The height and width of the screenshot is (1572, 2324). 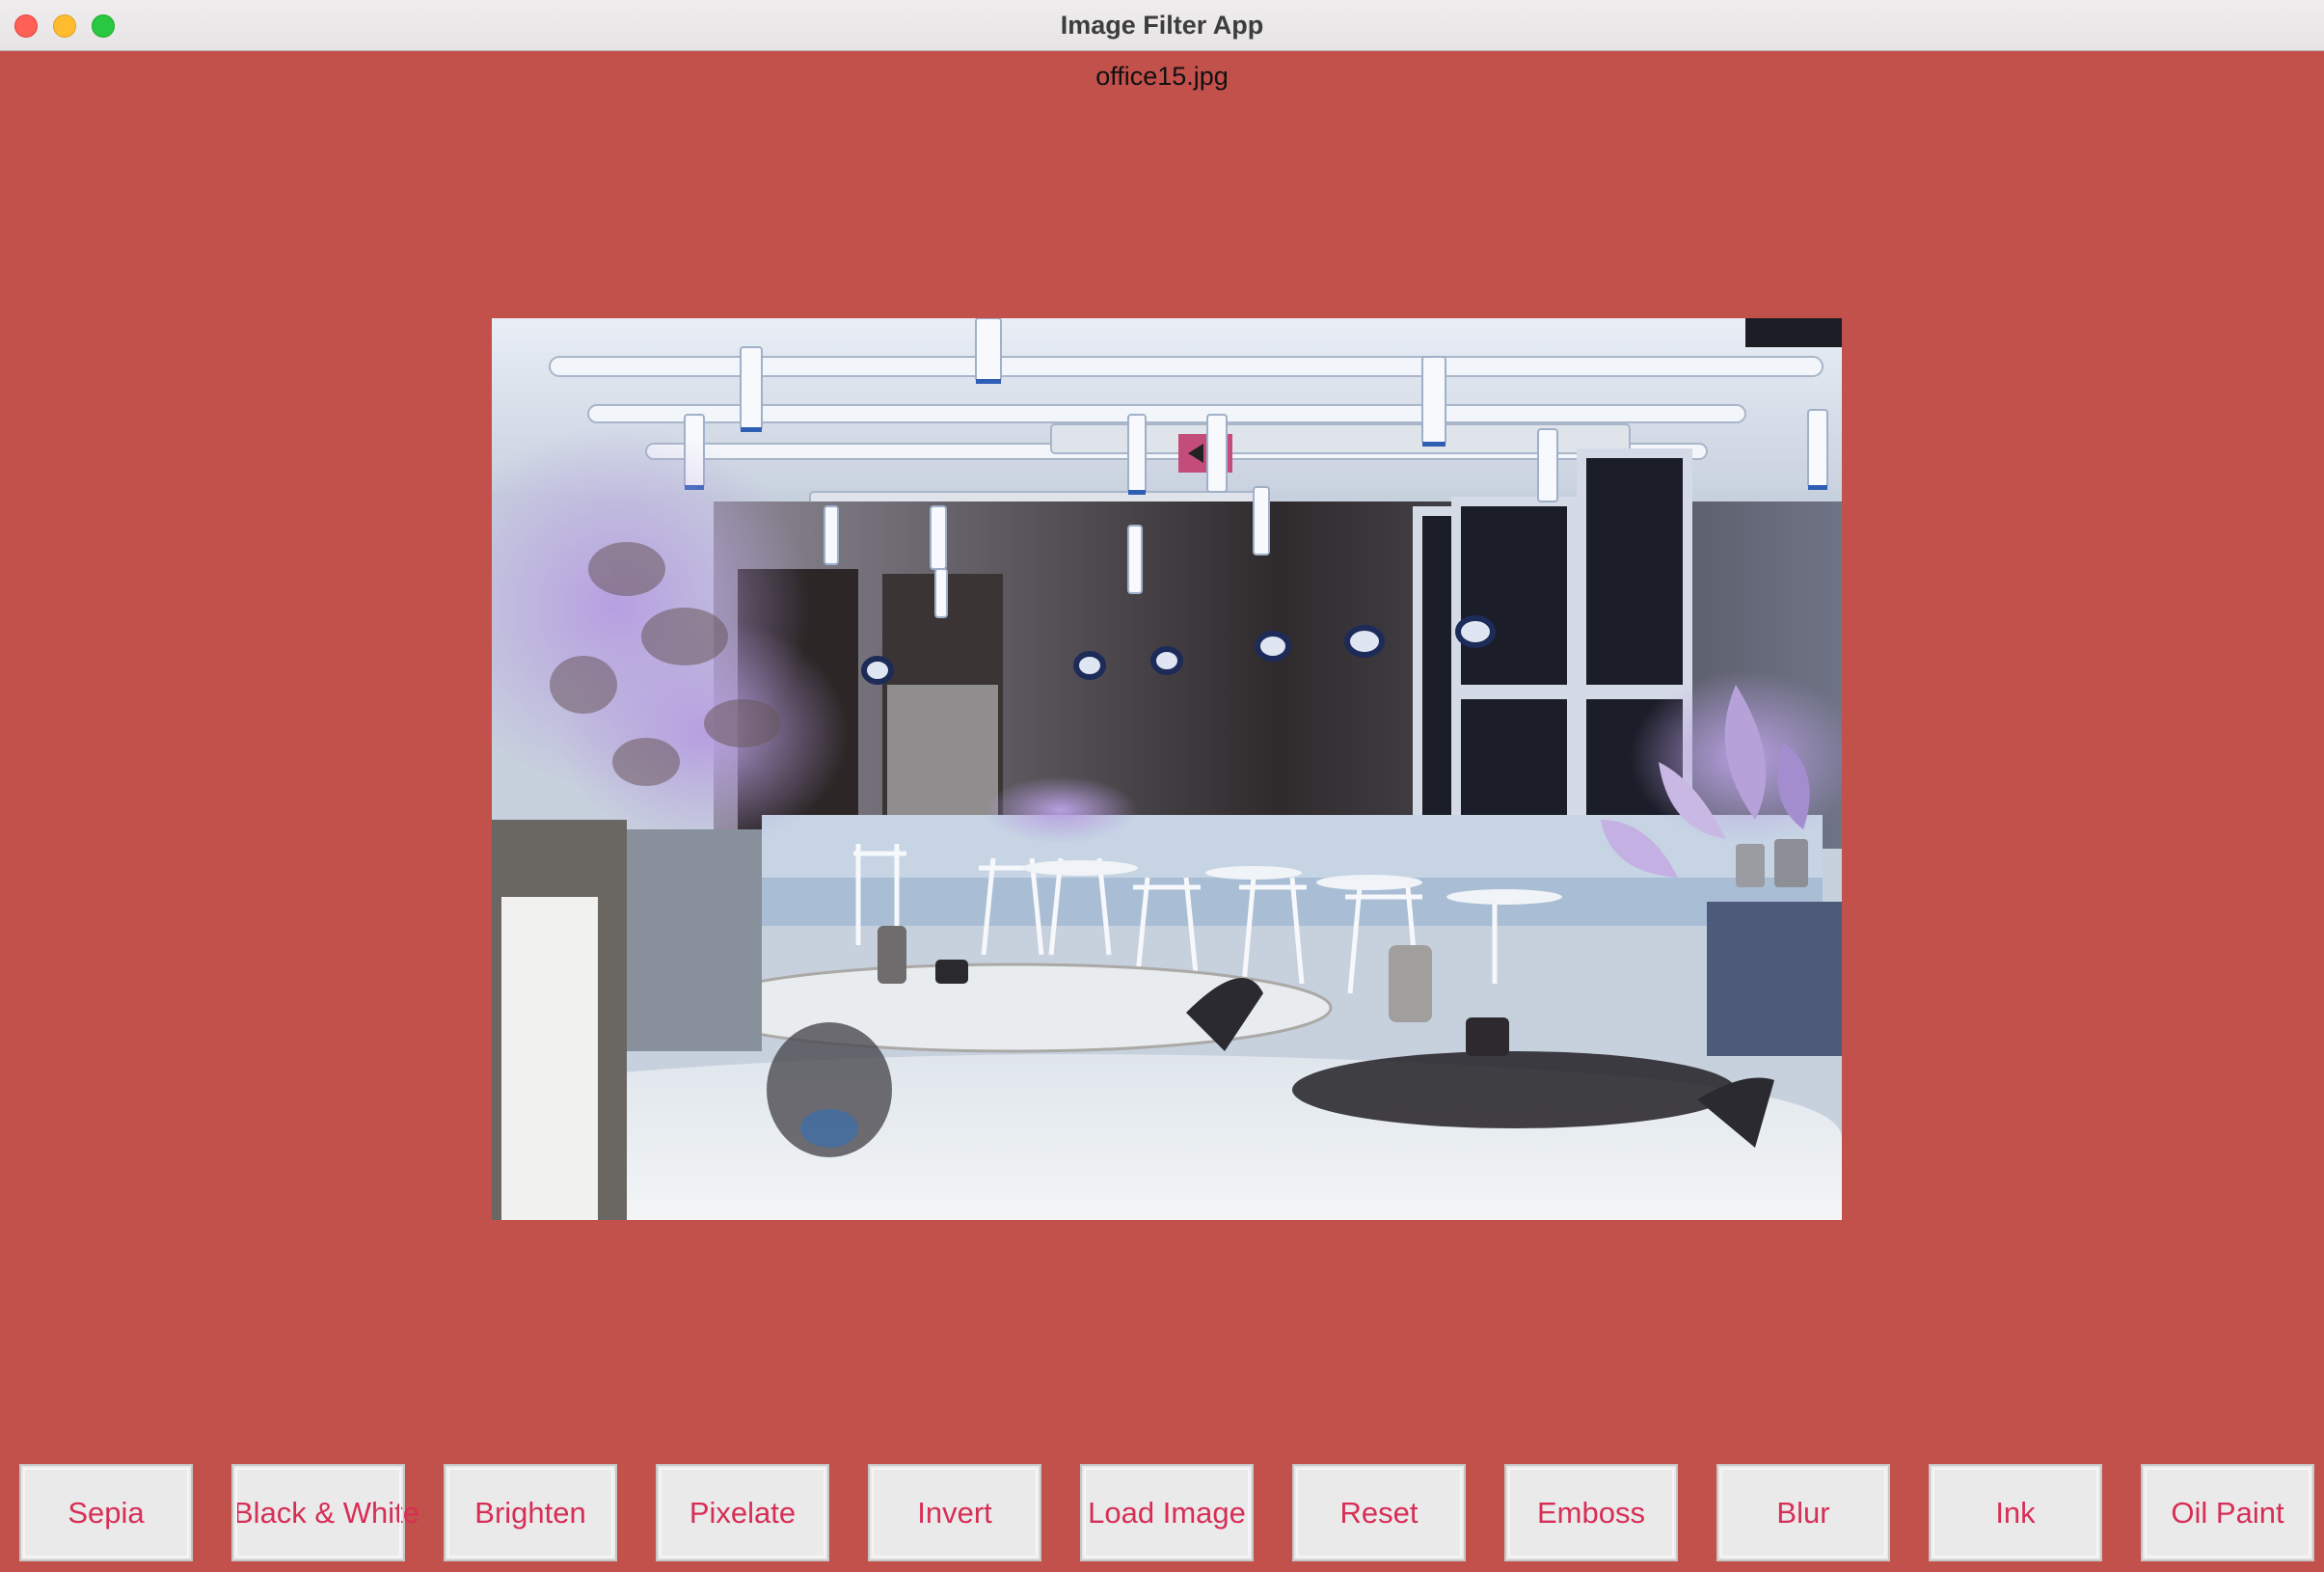 What do you see at coordinates (1162, 76) in the screenshot?
I see `image-filename: office15.jpg` at bounding box center [1162, 76].